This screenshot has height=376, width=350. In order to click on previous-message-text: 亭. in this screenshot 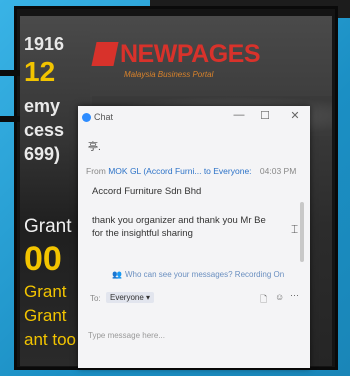, I will do `click(94, 147)`.